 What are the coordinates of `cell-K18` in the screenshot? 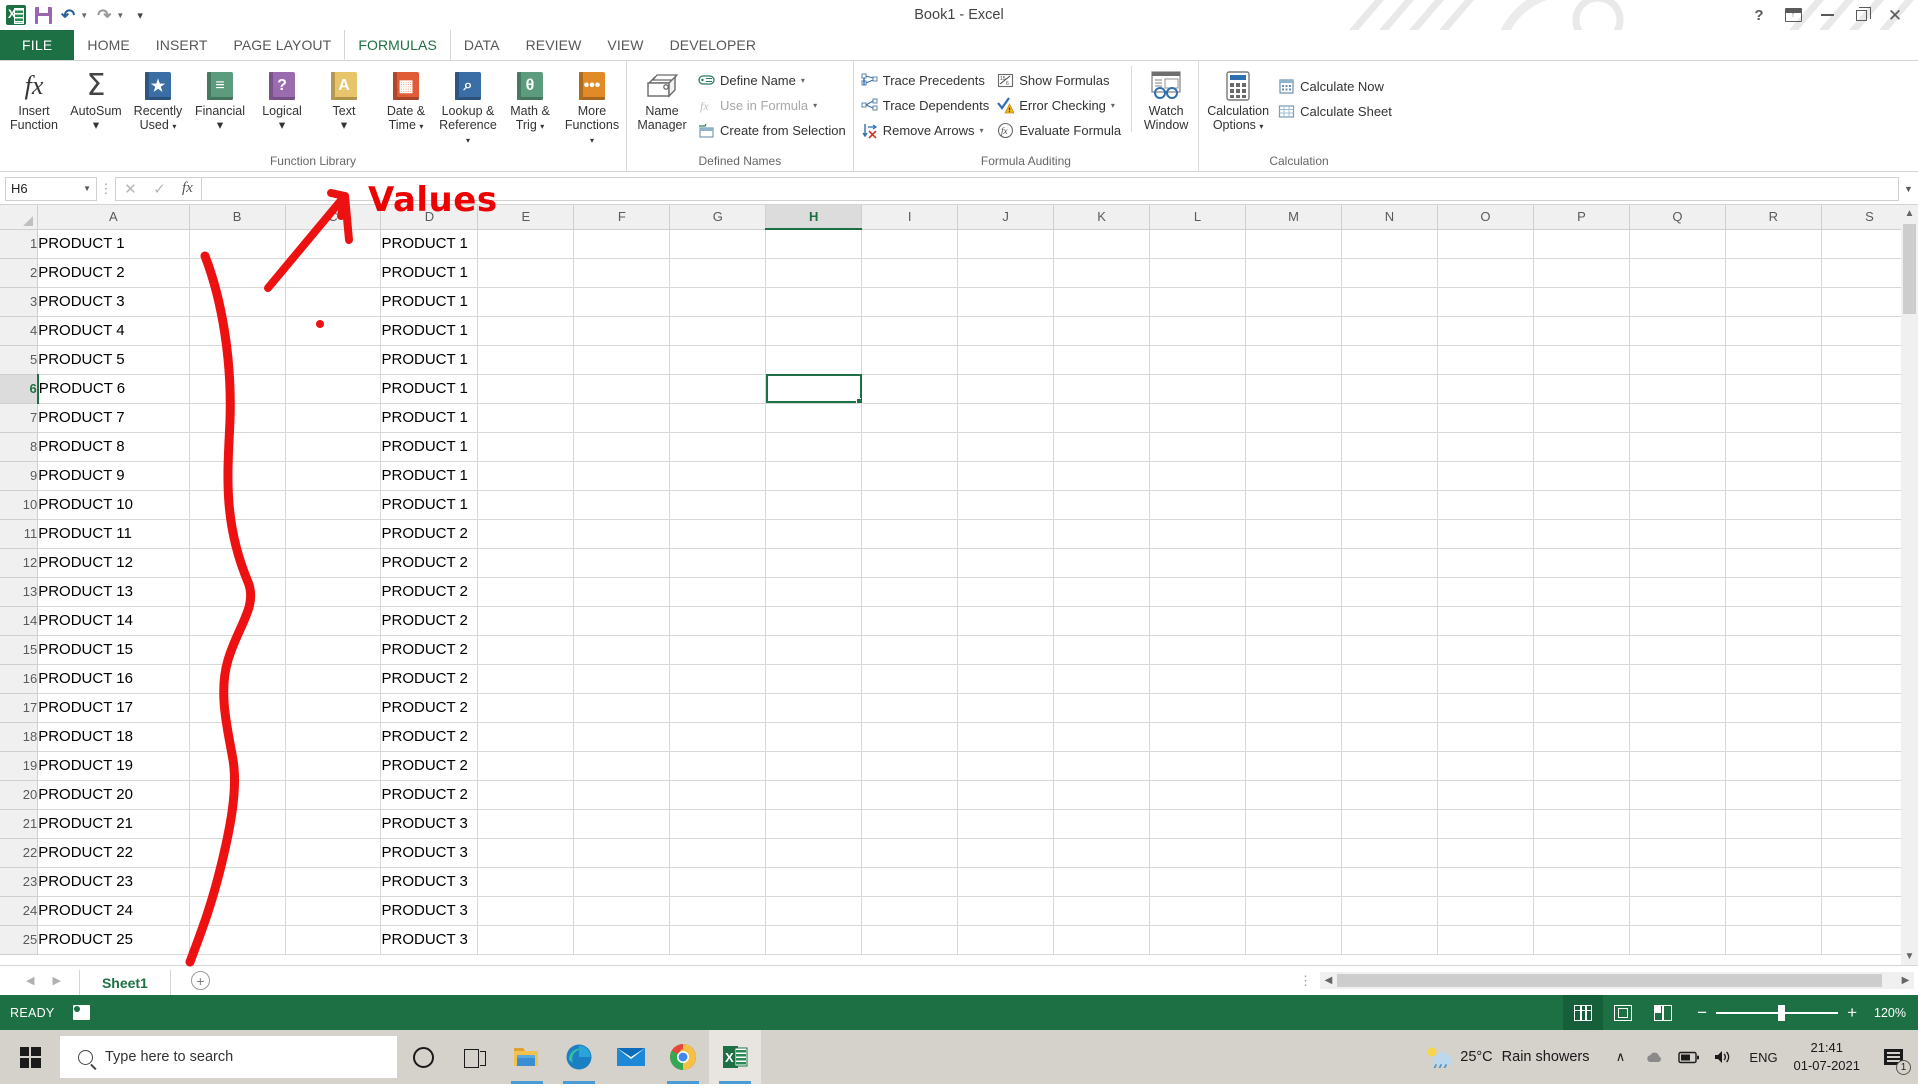 It's located at (1102, 737).